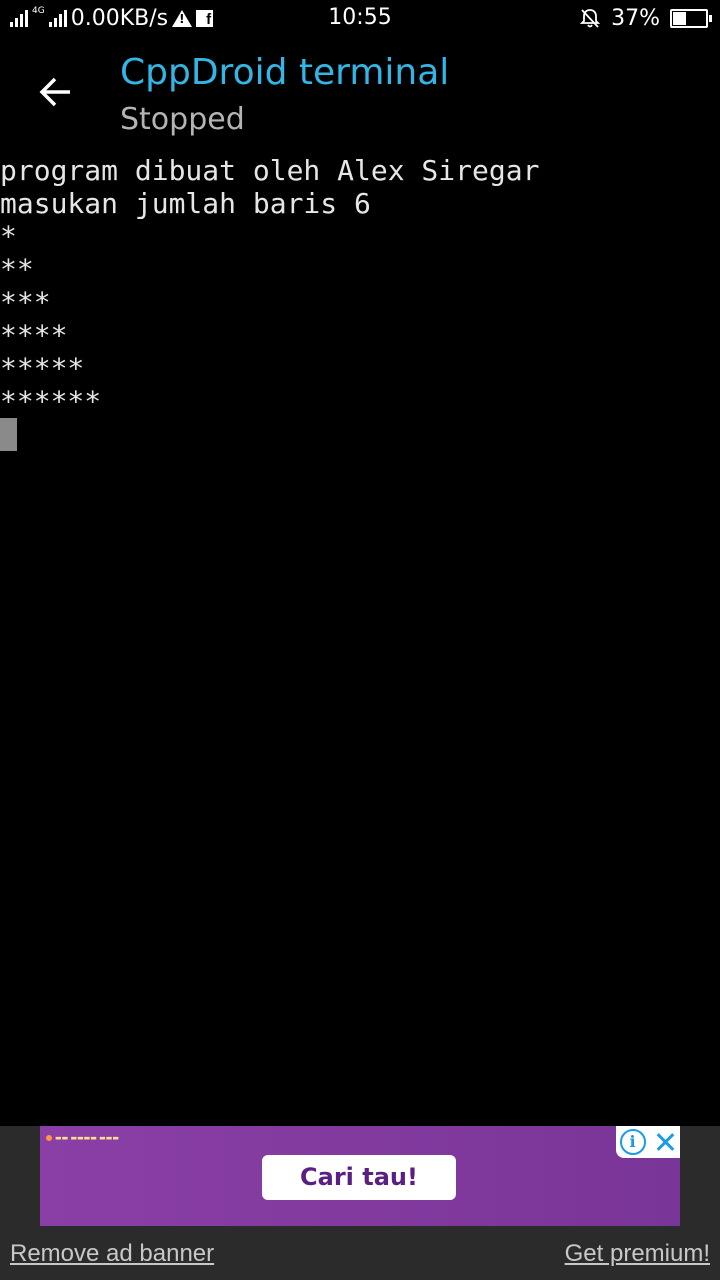  Describe the element at coordinates (82, 1138) in the screenshot. I see `ad-logo: ▬▬ ▬▬▬▬ ▬▬▬` at that location.